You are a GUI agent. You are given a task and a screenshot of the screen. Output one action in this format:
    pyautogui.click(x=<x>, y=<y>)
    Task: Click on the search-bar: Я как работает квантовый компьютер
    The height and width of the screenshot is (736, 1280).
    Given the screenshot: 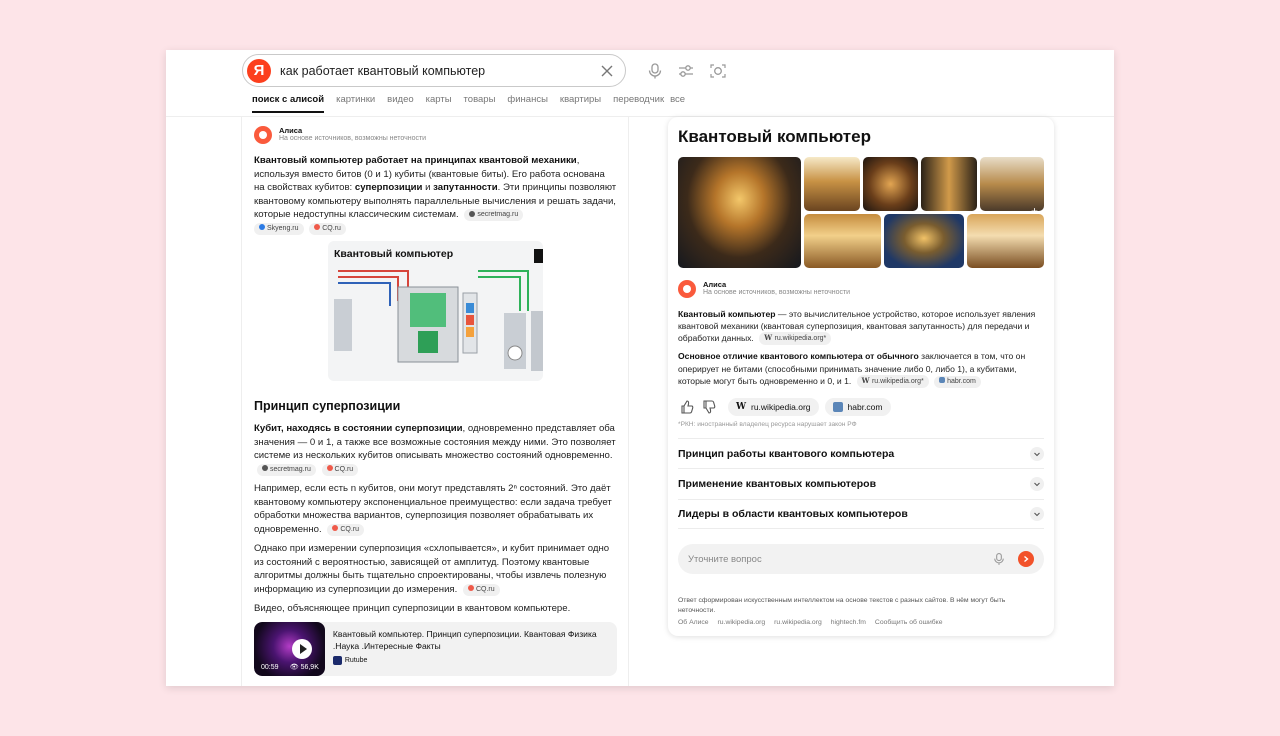 What is the action you would take?
    pyautogui.click(x=434, y=70)
    